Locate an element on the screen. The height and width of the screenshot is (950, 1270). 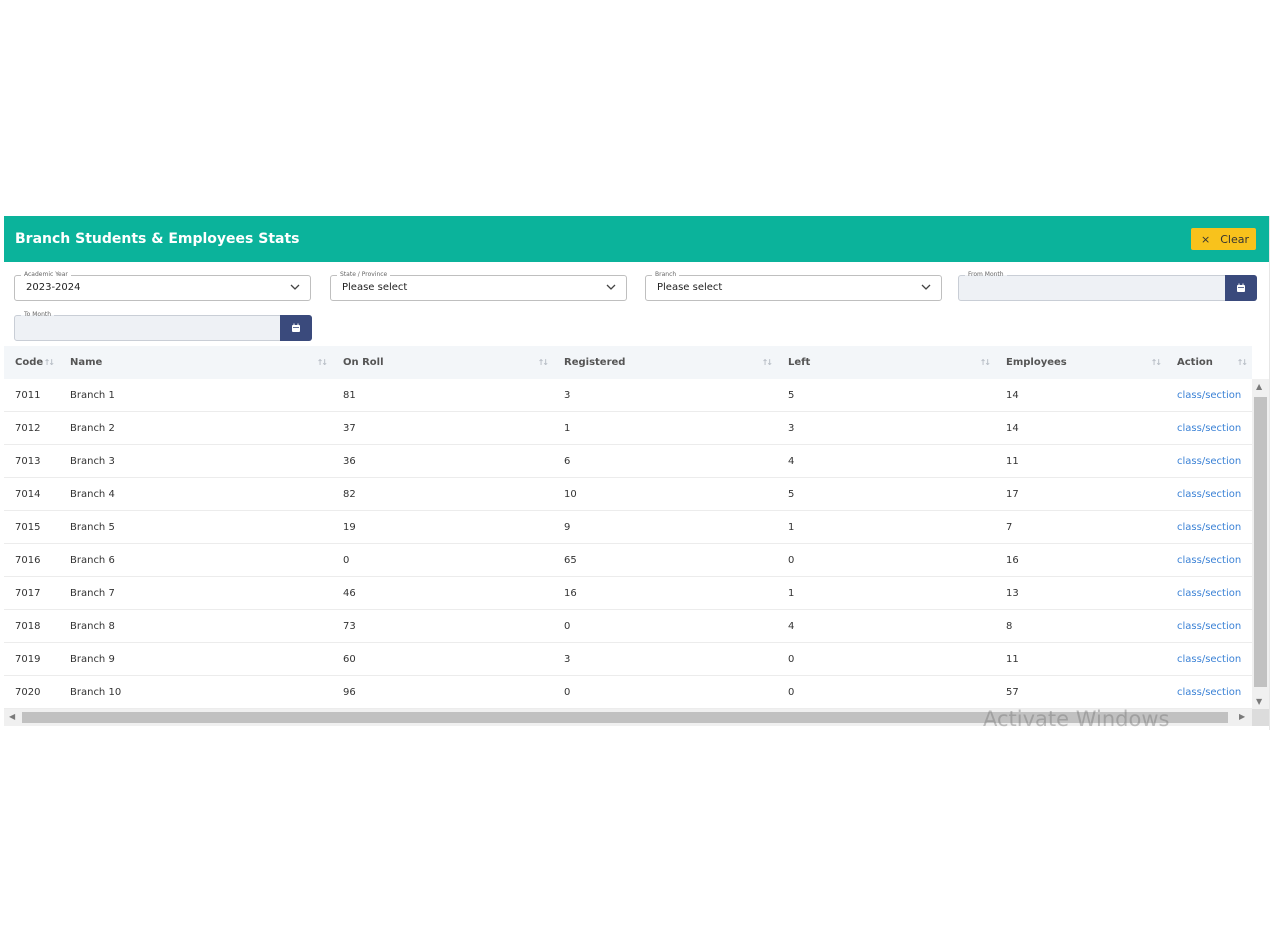
cell-code: 7013 is located at coordinates (31, 461).